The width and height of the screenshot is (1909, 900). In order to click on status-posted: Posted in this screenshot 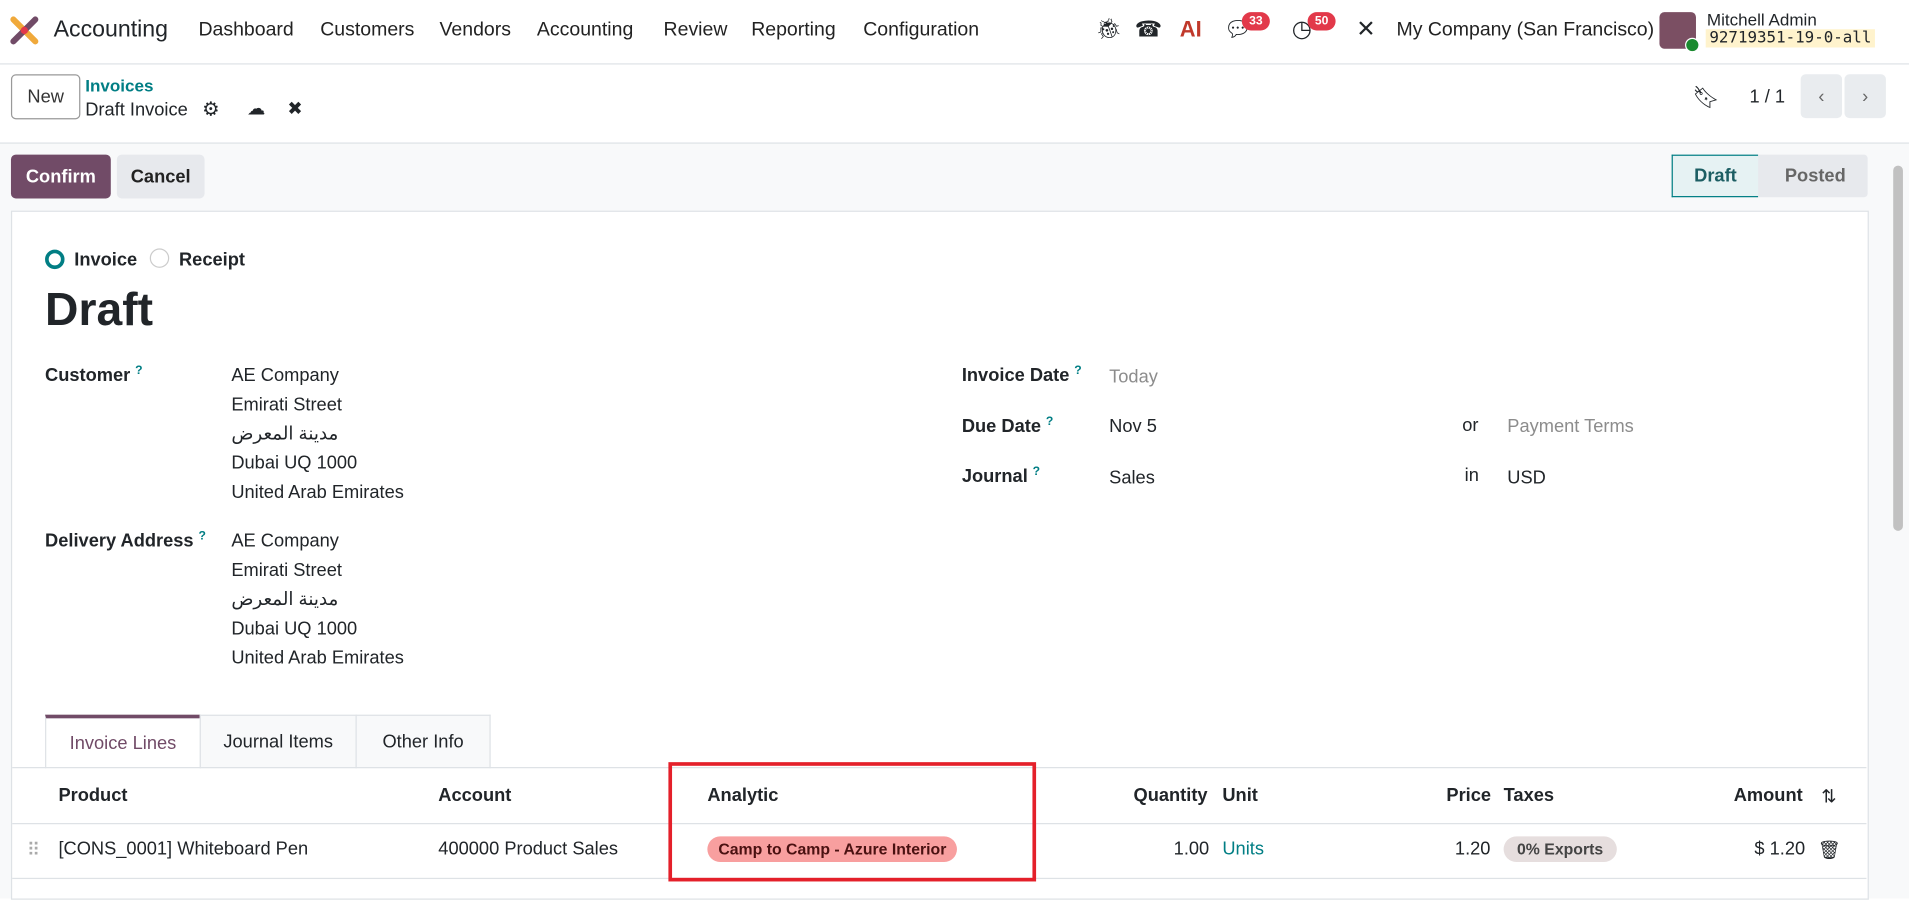, I will do `click(1815, 176)`.